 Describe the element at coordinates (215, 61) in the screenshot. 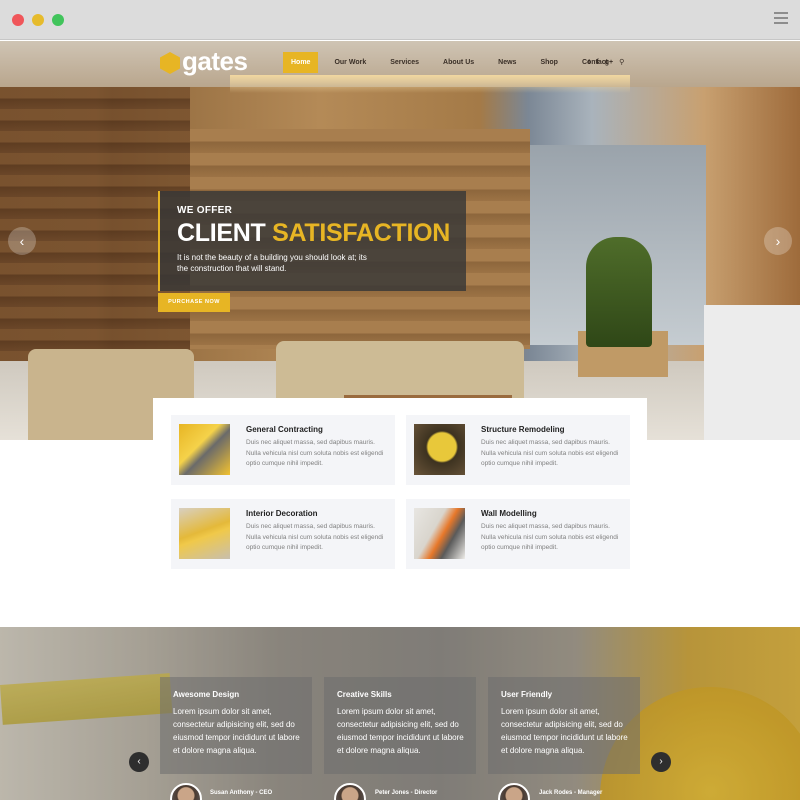

I see `logo-text: gates` at that location.